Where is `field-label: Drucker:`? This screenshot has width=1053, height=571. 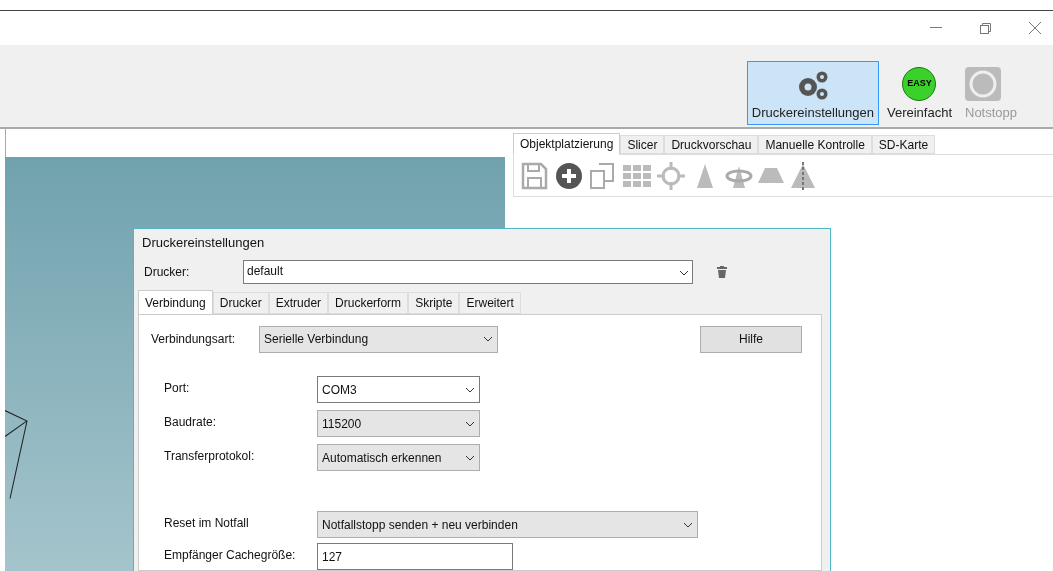 field-label: Drucker: is located at coordinates (167, 273).